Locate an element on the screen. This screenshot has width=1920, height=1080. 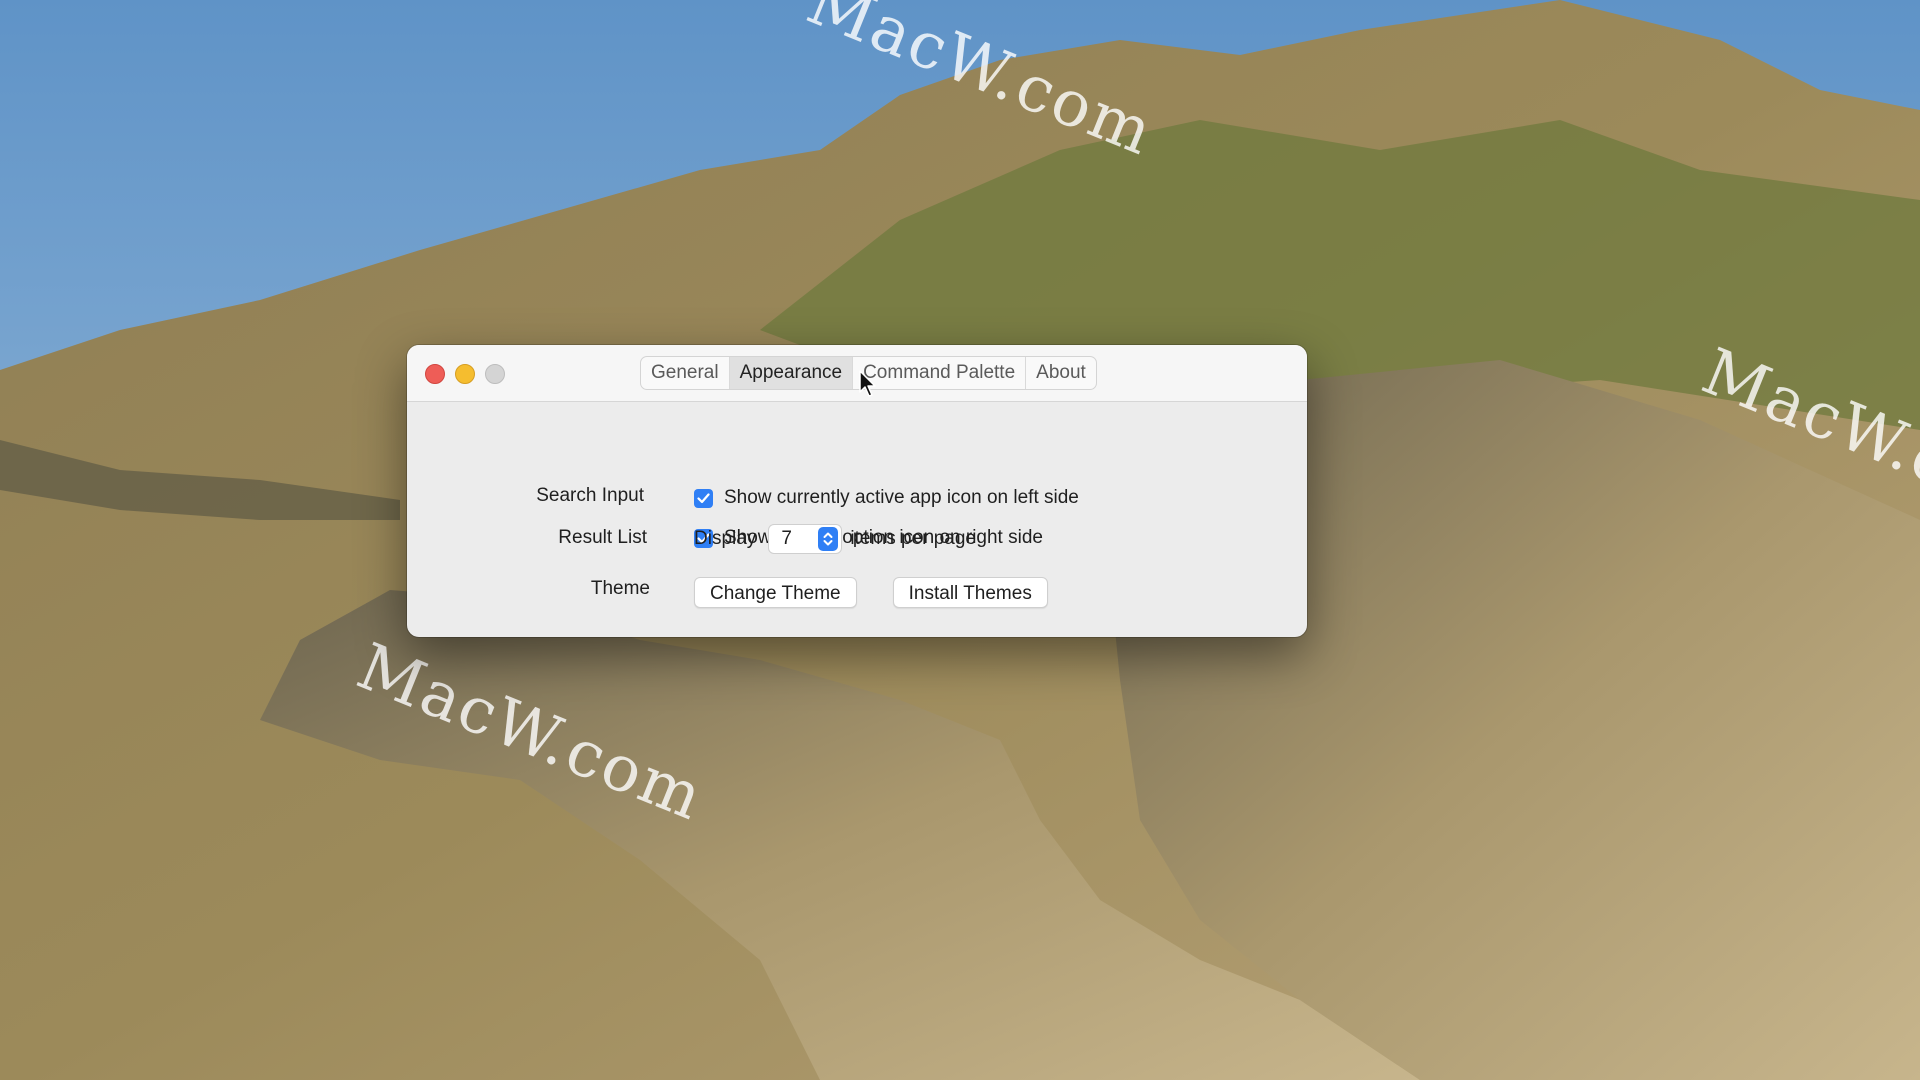
result-list-label: Result List is located at coordinates (602, 537).